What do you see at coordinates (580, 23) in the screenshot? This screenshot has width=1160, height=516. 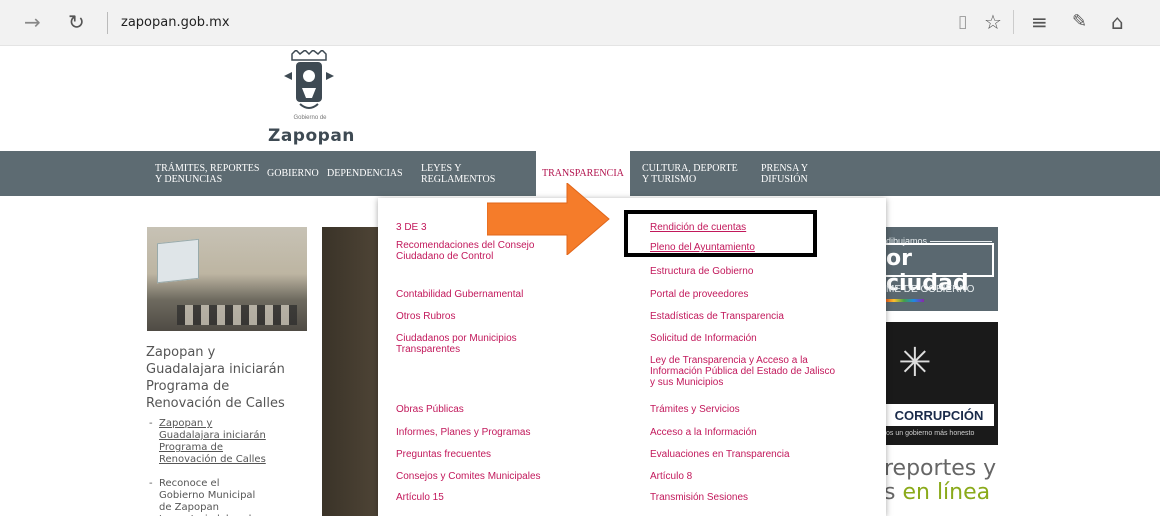 I see `browser-toolbar: → ↻ zapopan.gob.mx ▯ ☆ ≡ ✎ ⌂` at bounding box center [580, 23].